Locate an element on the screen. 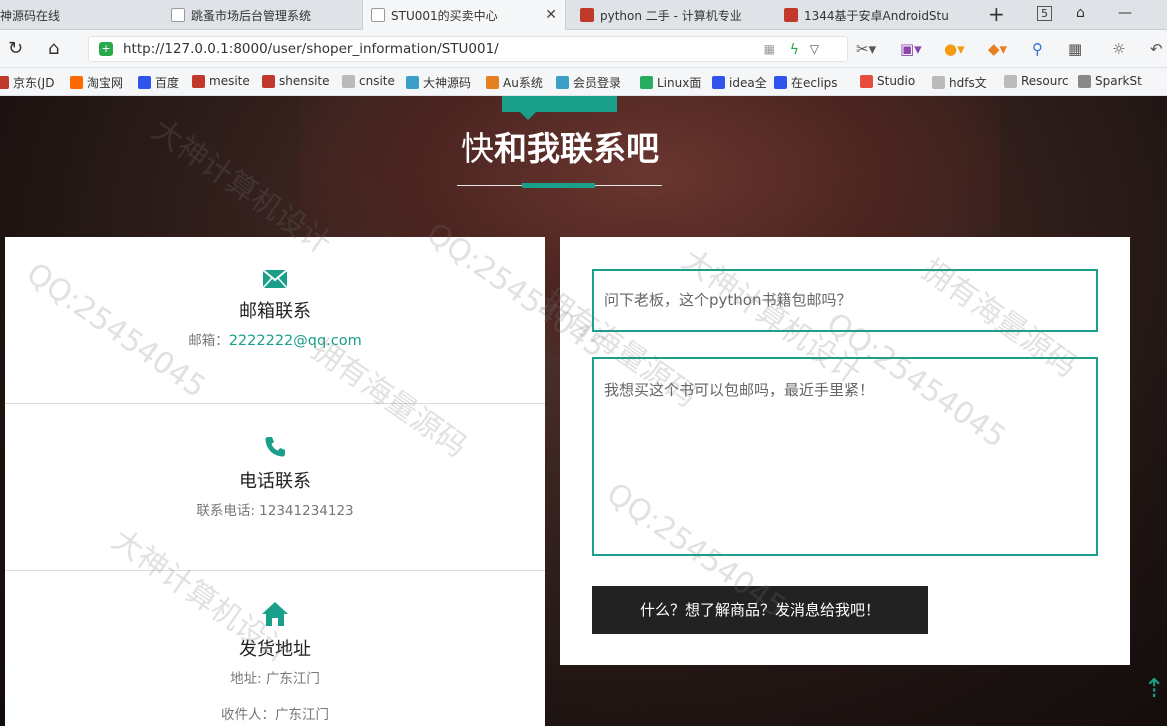  coin-icon: ●▾ is located at coordinates (954, 49).